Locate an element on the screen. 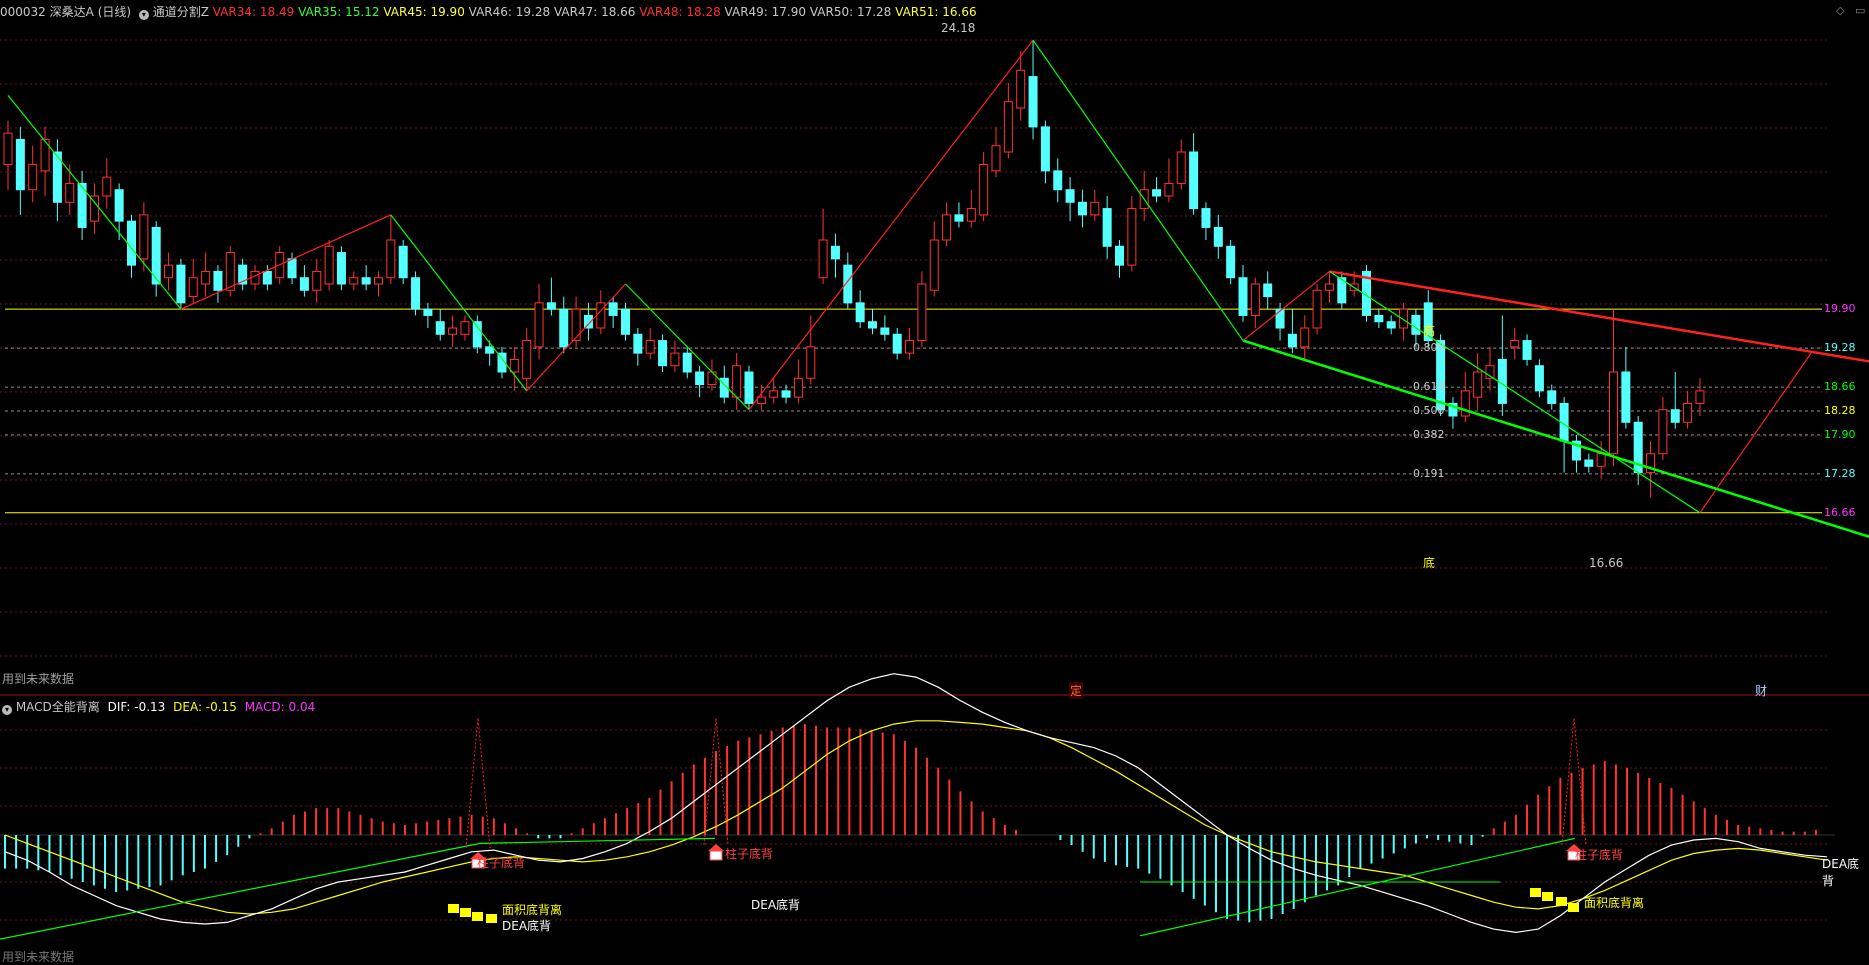 This screenshot has height=965, width=1869. marker-cai: 财 is located at coordinates (1761, 691).